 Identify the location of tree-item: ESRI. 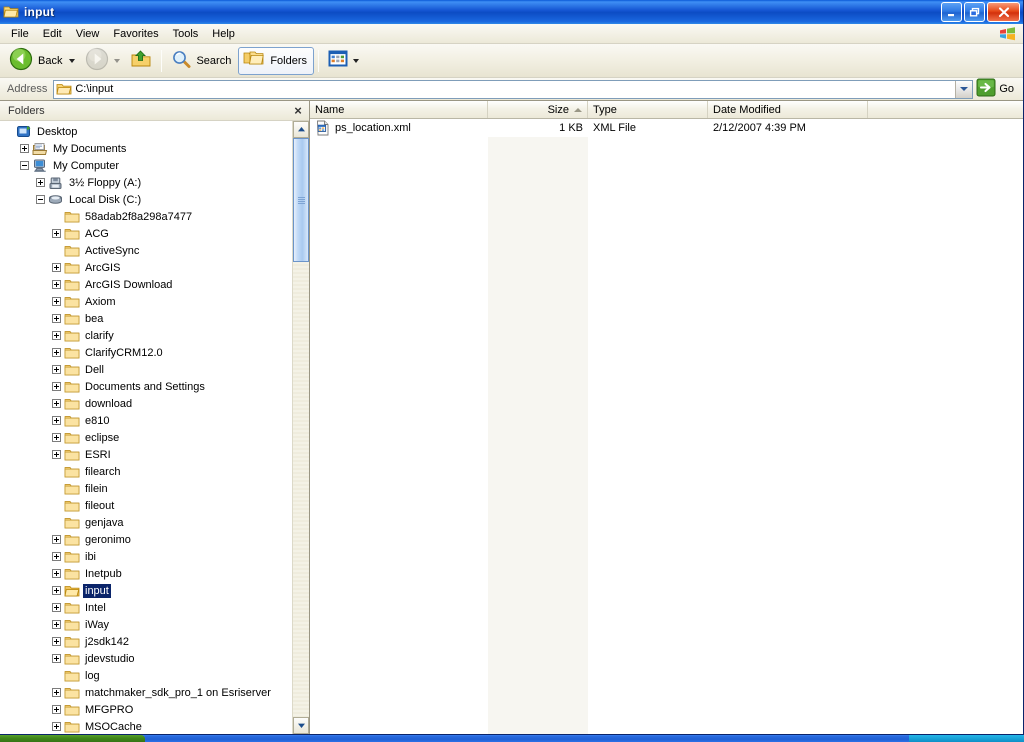
(146, 454).